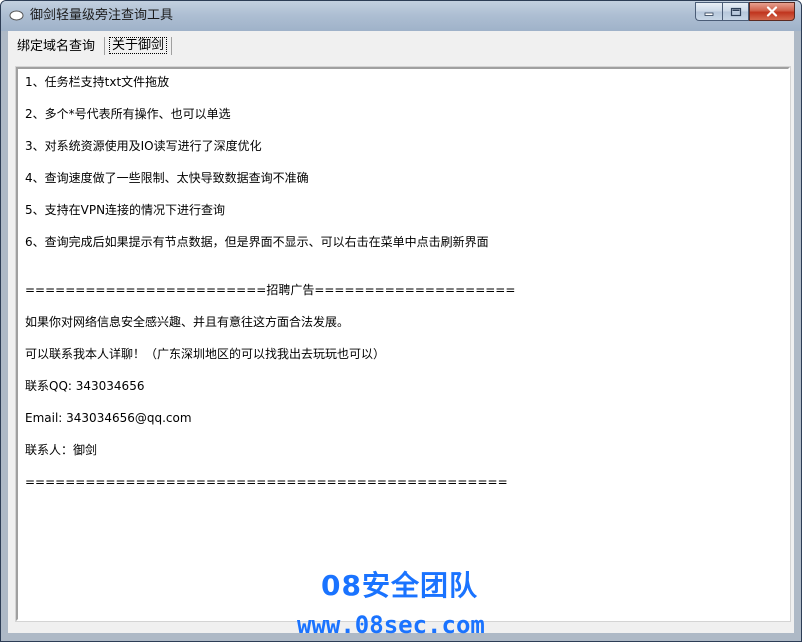  Describe the element at coordinates (257, 242) in the screenshot. I see `about-line: 6、查询完成后如果提示有节点数据，但是界面不显示、可以右击在菜单中点击刷新界面` at that location.